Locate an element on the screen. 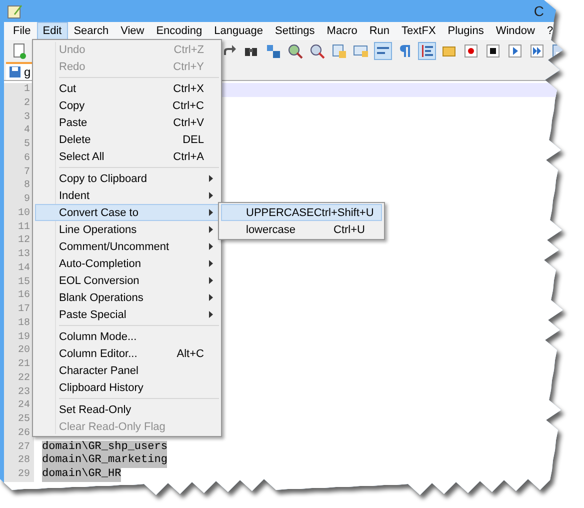  menu-entry: Clipboard History is located at coordinates (127, 387).